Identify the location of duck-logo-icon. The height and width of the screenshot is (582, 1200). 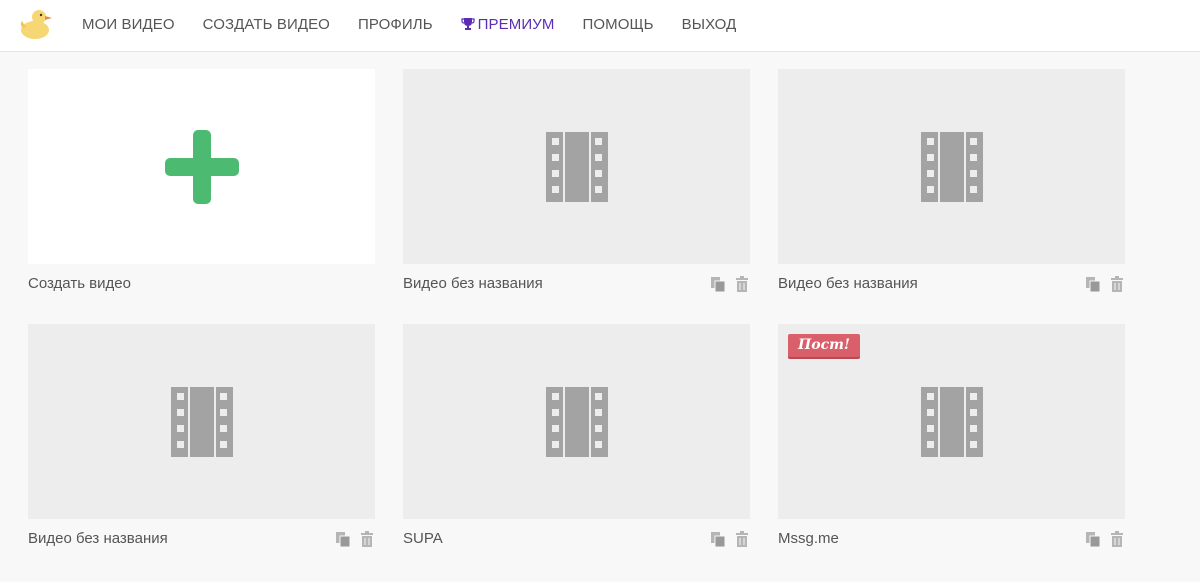
(36, 23).